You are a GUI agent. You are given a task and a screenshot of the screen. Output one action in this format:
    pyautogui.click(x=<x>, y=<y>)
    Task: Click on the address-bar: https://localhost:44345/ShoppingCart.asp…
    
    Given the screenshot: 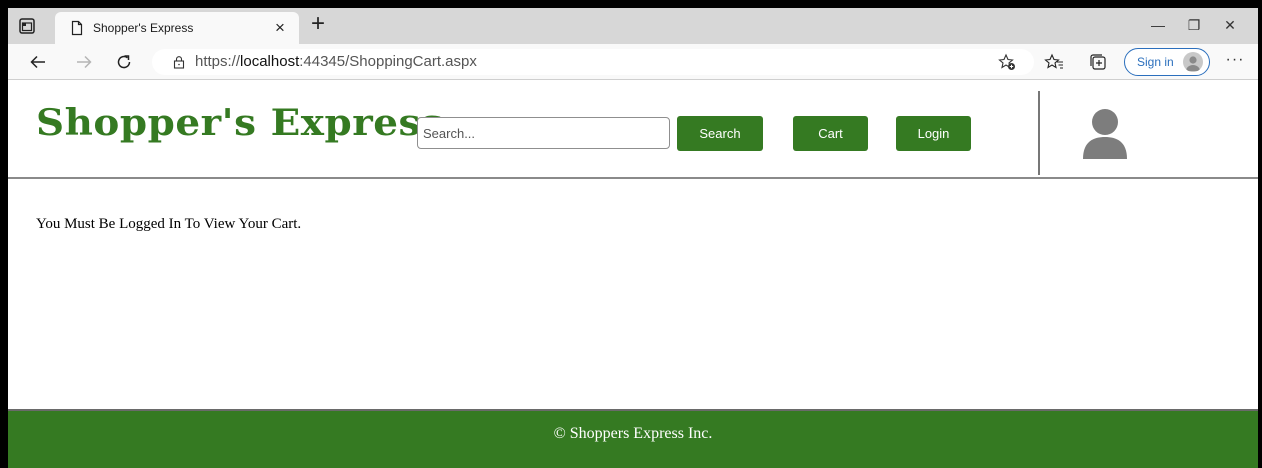 What is the action you would take?
    pyautogui.click(x=593, y=62)
    